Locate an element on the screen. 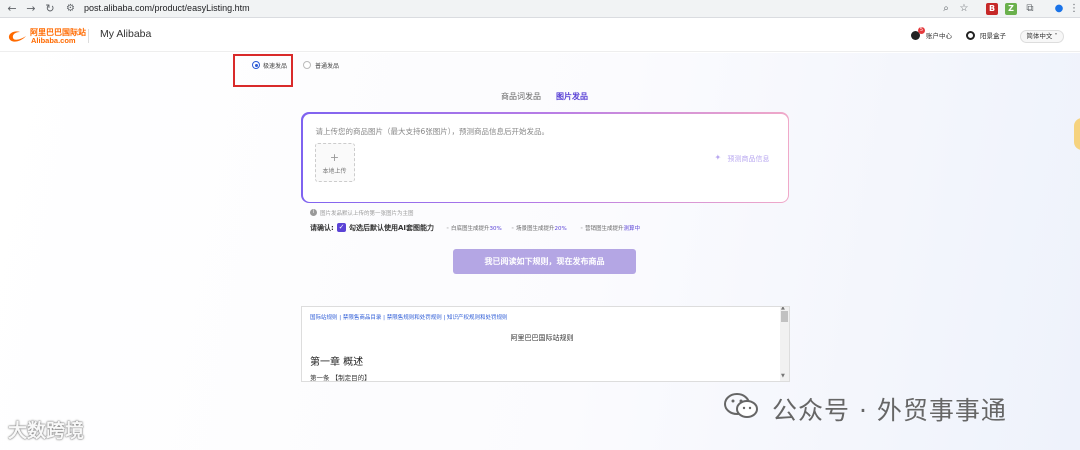 Image resolution: width=1080 pixels, height=450 pixels. scroll-down-icon: ▼ is located at coordinates (783, 376).